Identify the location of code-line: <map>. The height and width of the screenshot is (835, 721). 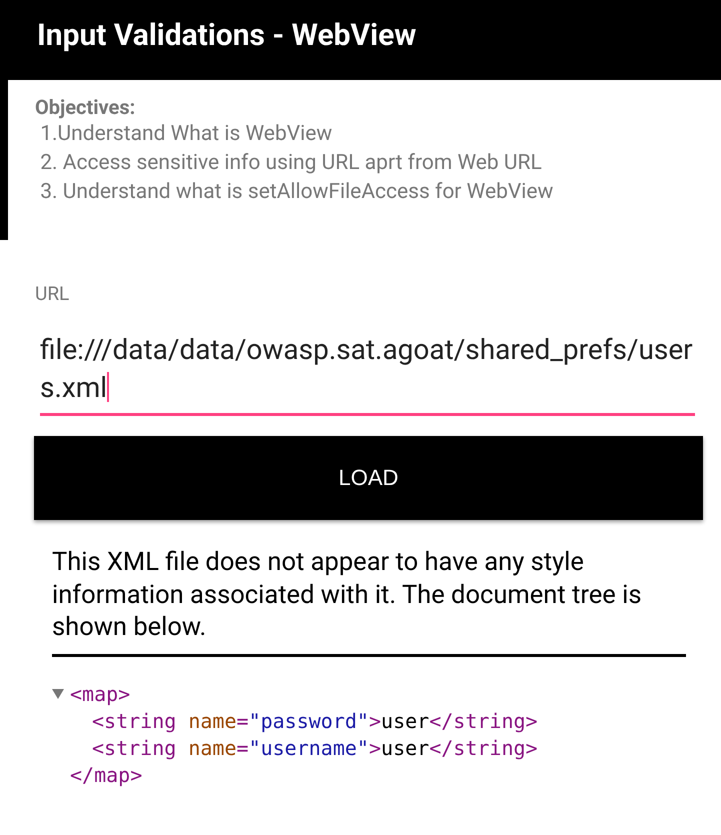
(100, 694).